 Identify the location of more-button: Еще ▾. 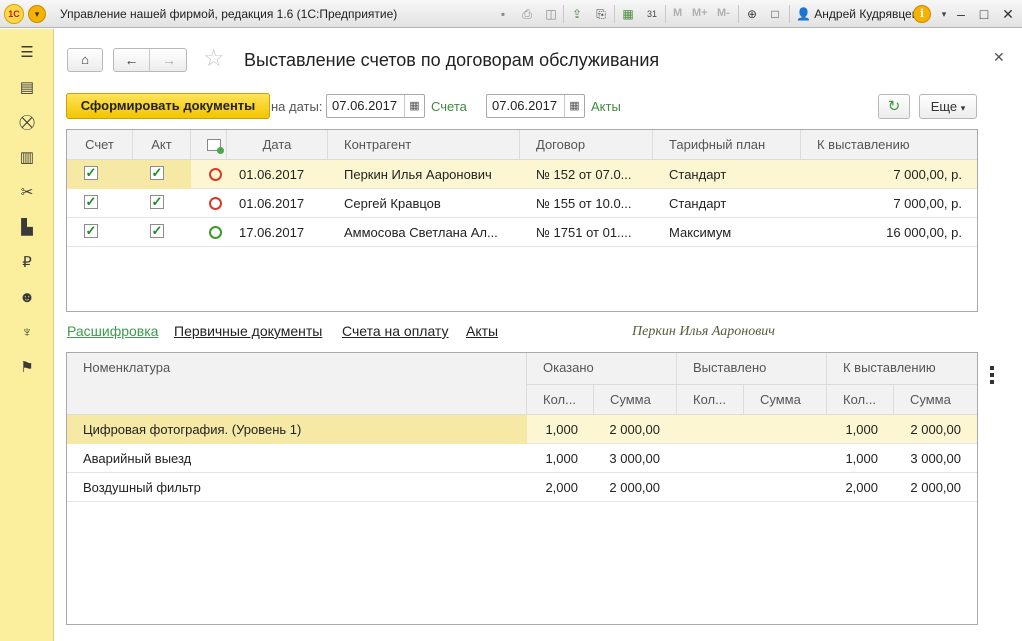
(948, 106).